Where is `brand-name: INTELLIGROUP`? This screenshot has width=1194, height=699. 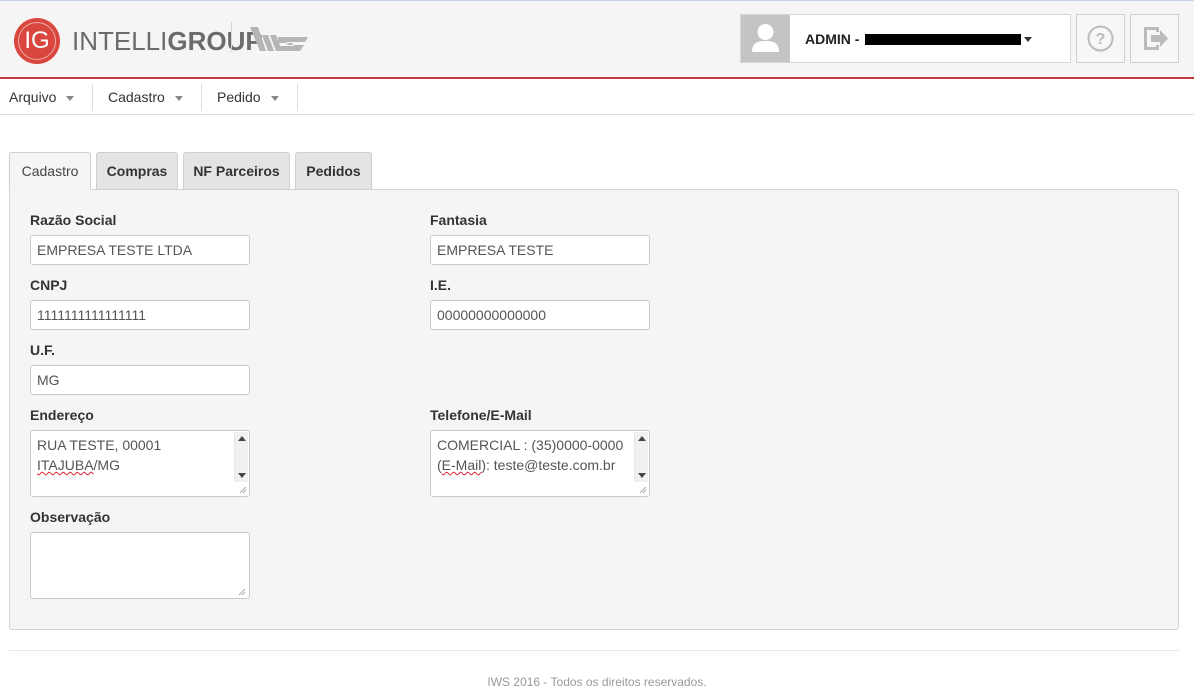
brand-name: INTELLIGROUP is located at coordinates (167, 41).